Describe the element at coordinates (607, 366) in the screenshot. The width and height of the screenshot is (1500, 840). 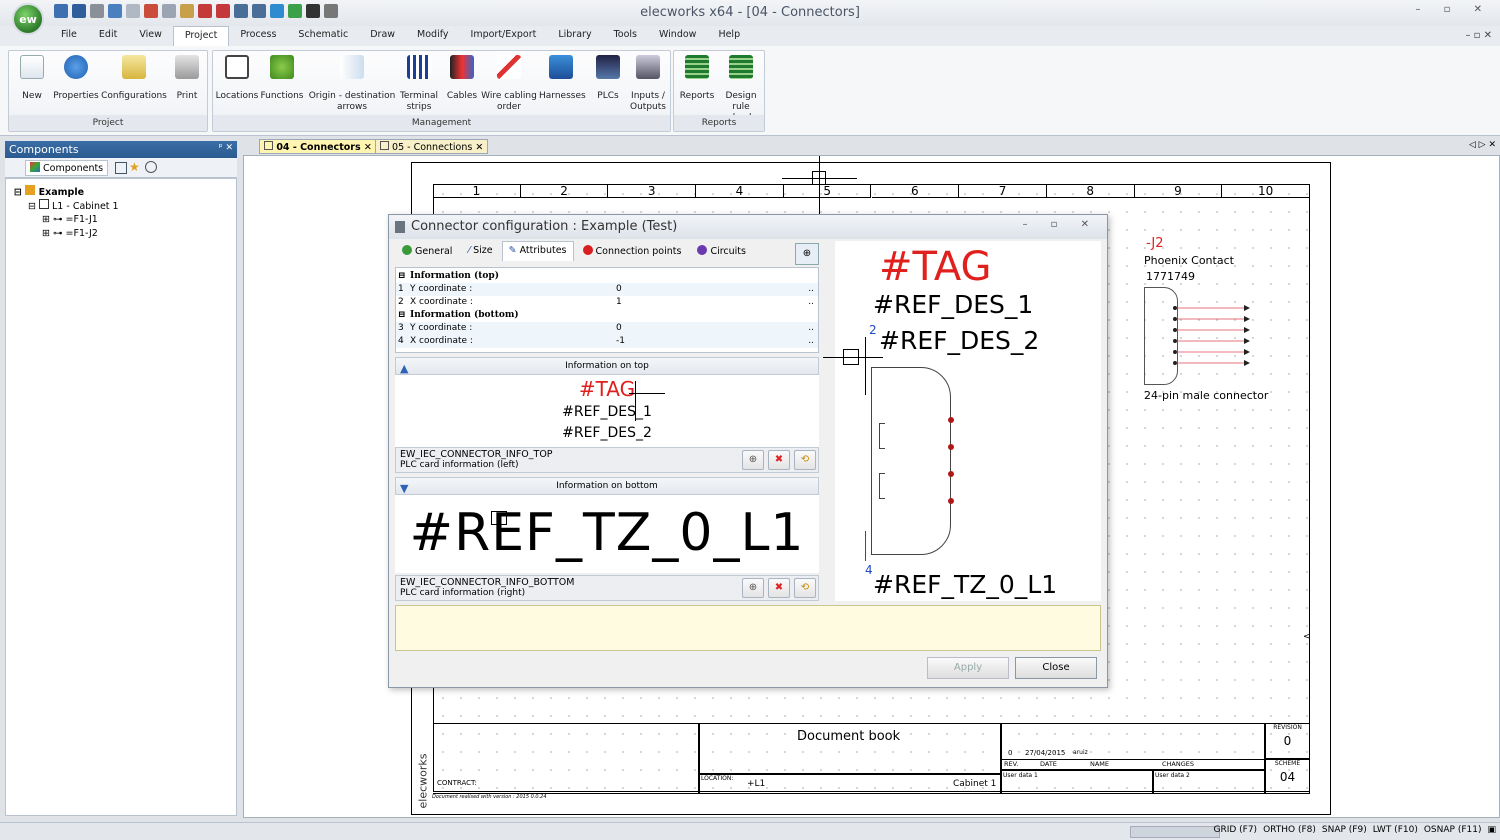
I see `information-on-top-header: ▲ Information on top` at that location.